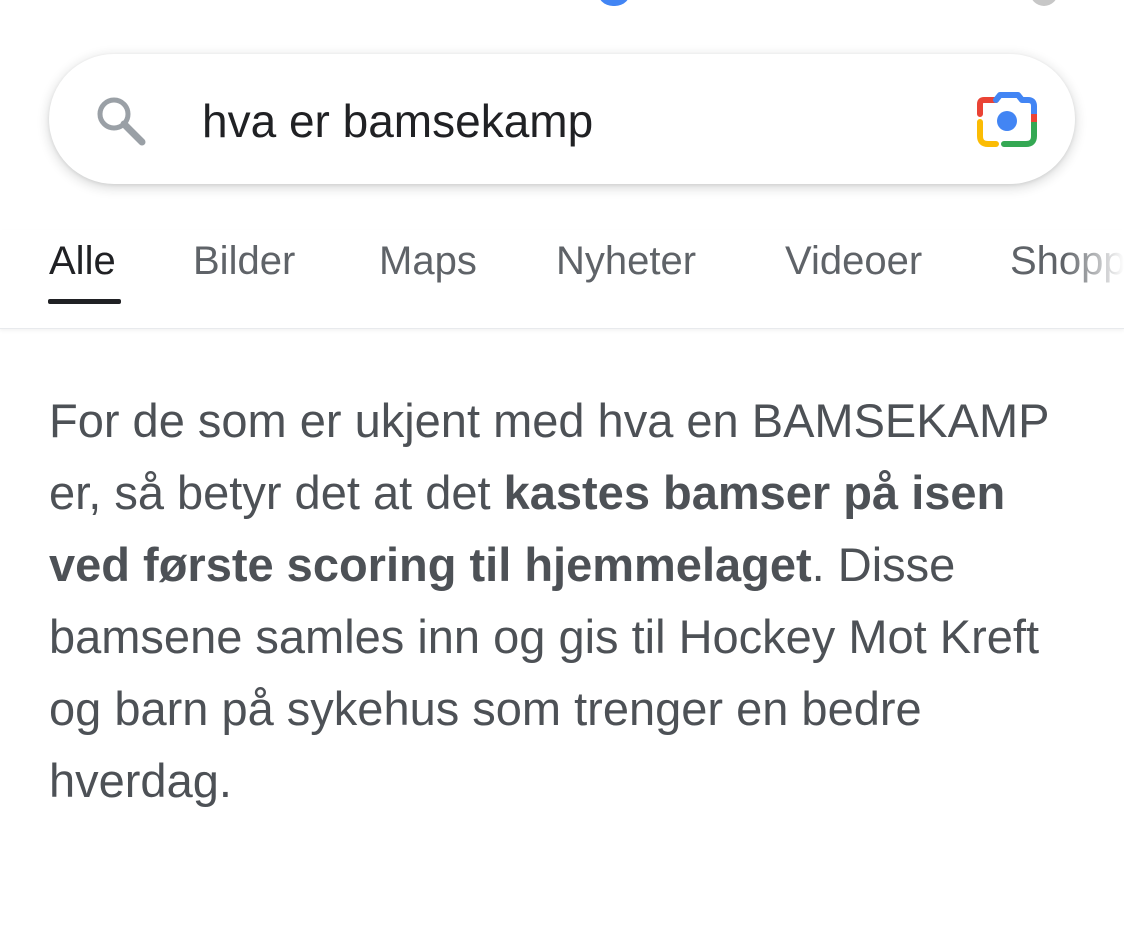 This screenshot has width=1124, height=925. What do you see at coordinates (120, 120) in the screenshot?
I see `search-icon` at bounding box center [120, 120].